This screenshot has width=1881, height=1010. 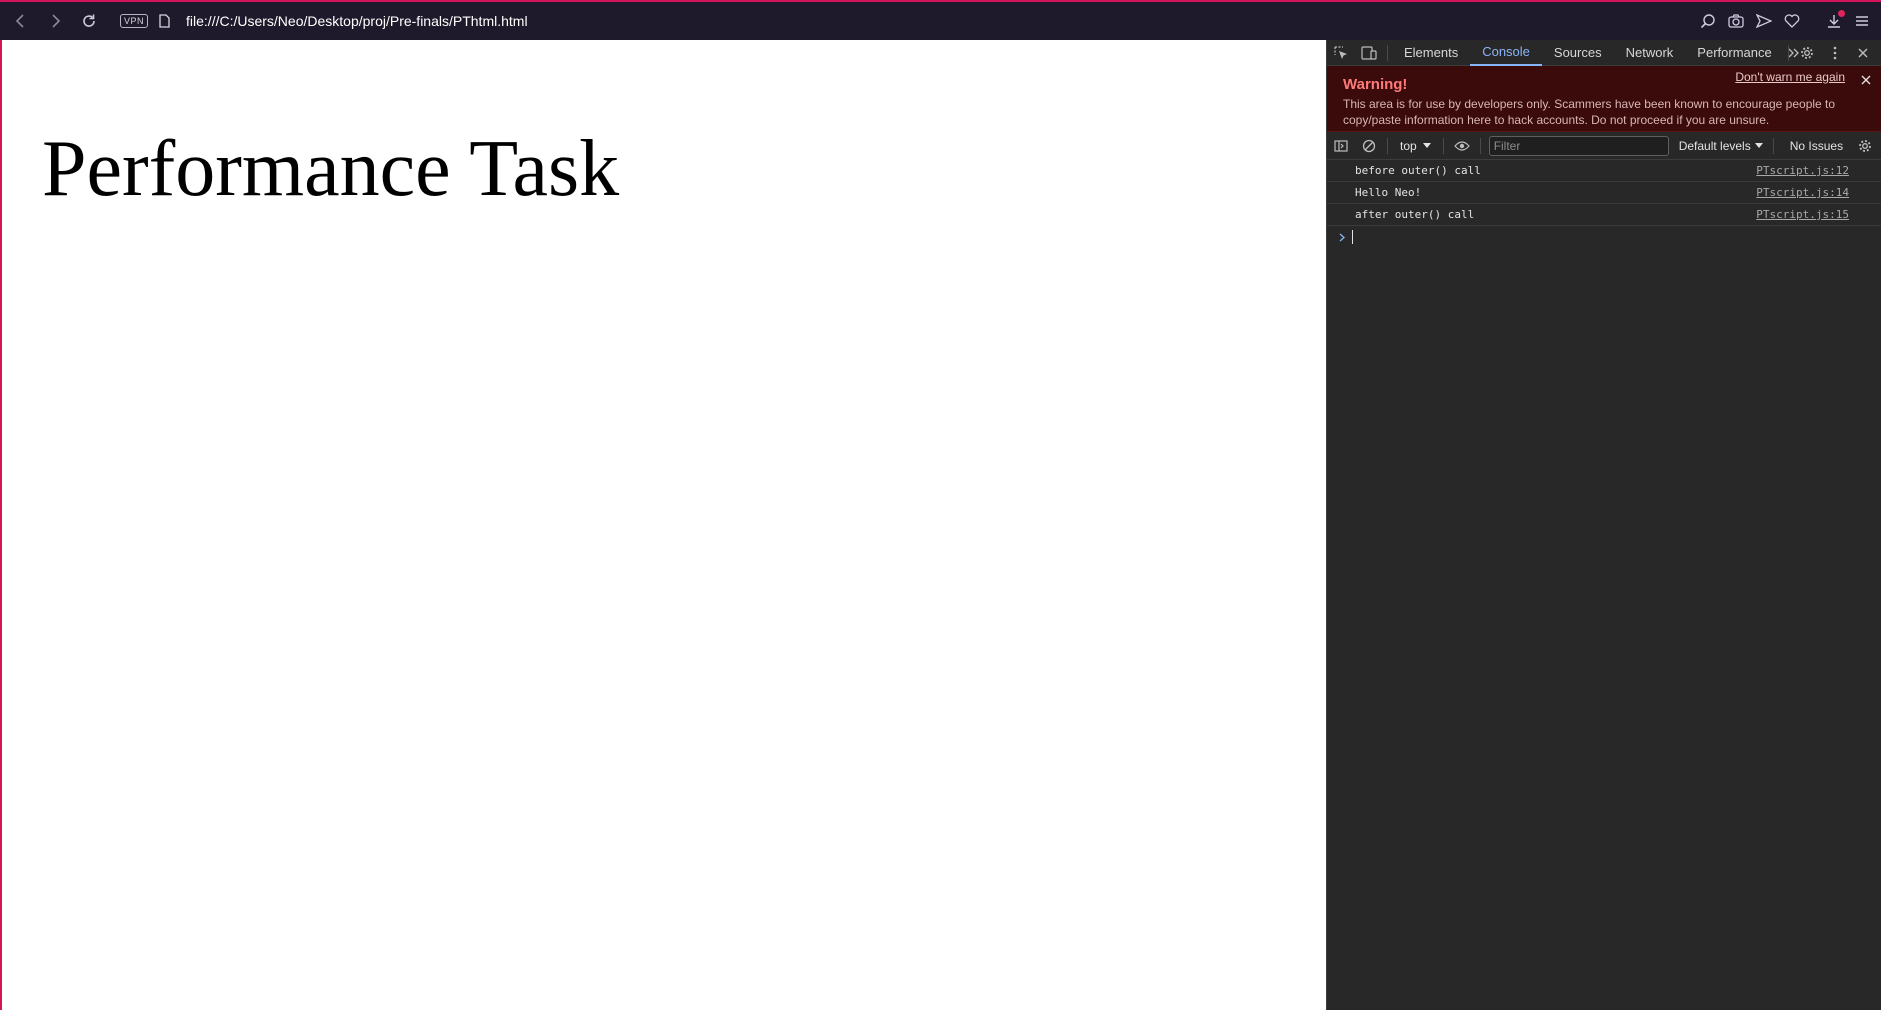 I want to click on reload-icon, so click(x=89, y=20).